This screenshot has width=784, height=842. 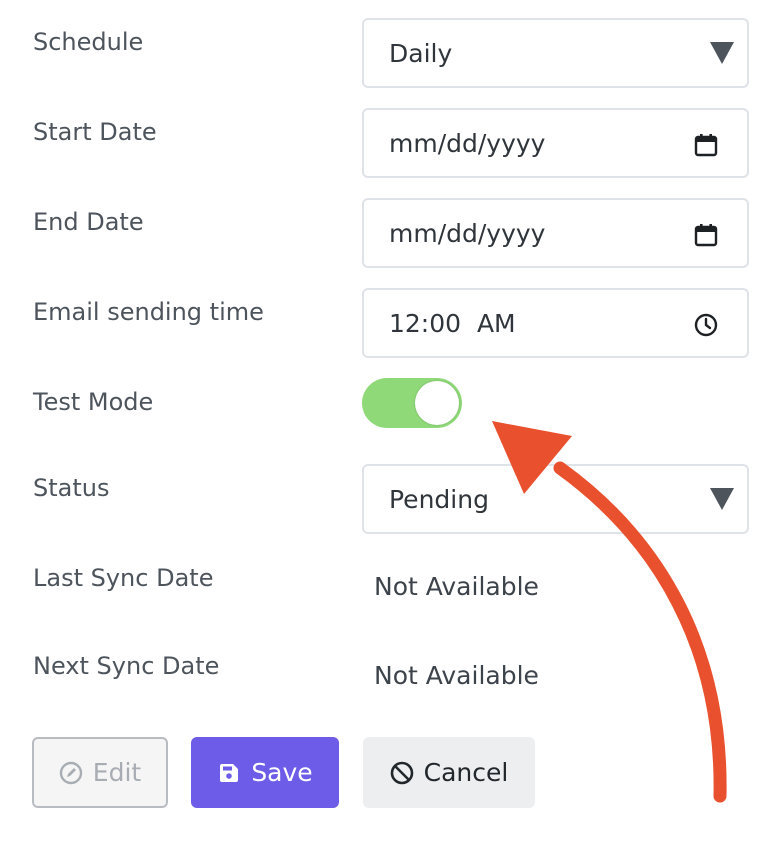 What do you see at coordinates (456, 586) in the screenshot?
I see `last-sync-value: Not Available` at bounding box center [456, 586].